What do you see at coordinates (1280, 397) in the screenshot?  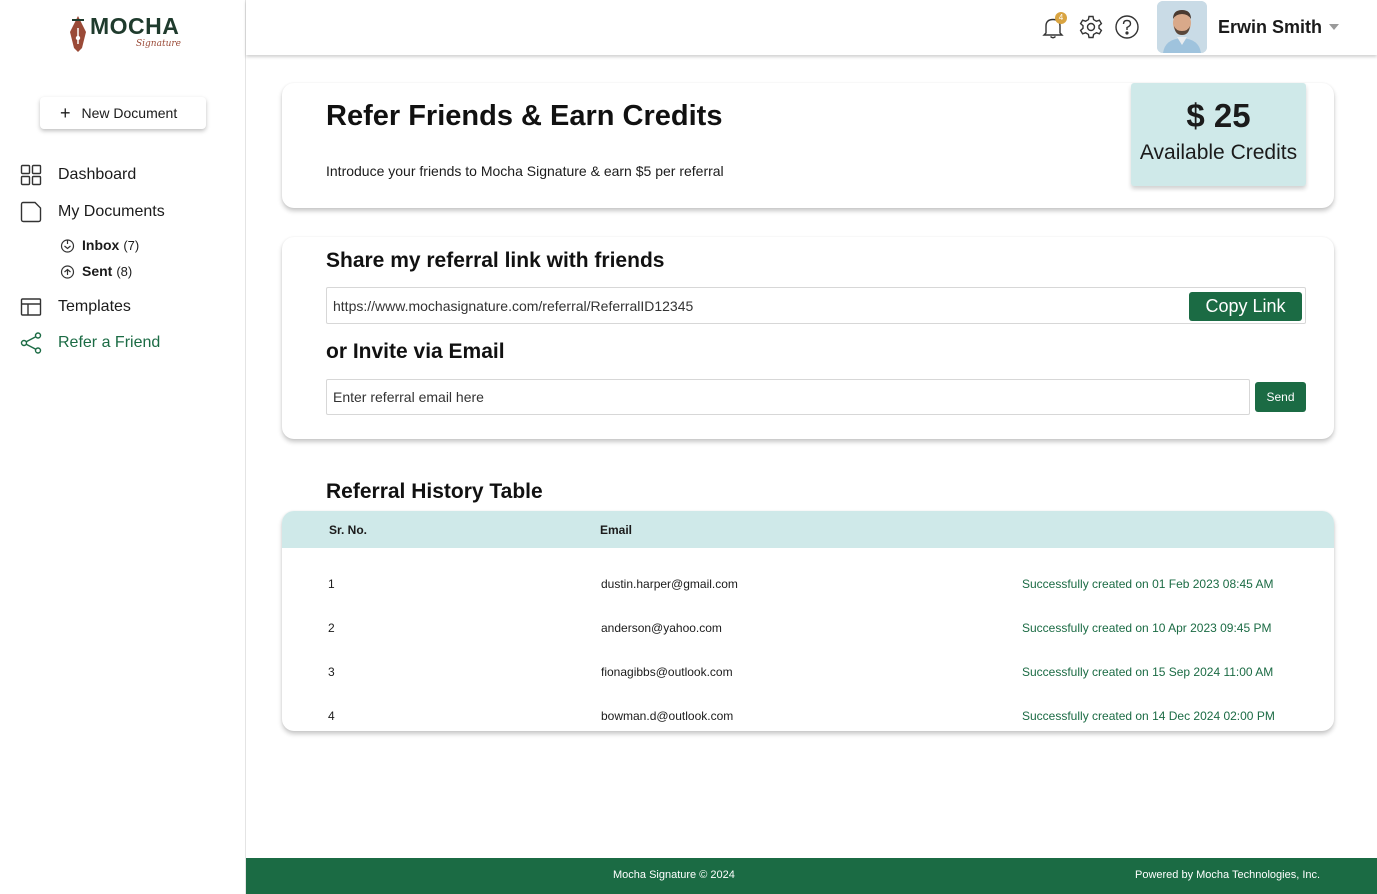 I see `send-button: Send` at bounding box center [1280, 397].